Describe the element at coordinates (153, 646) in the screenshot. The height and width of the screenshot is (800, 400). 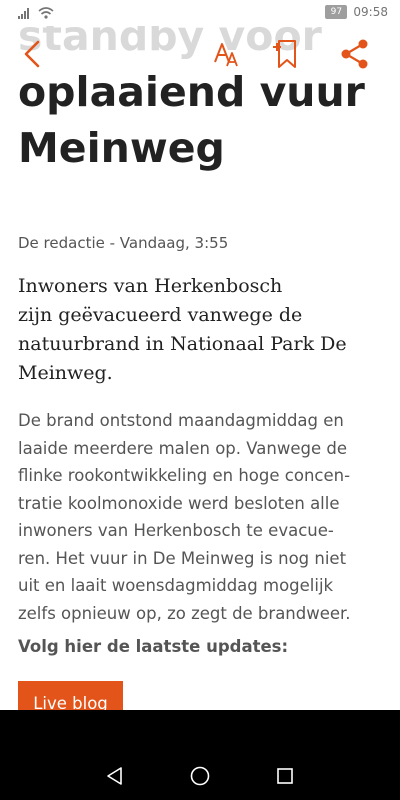
I see `updates-label: Volg hier de laatste updates:` at that location.